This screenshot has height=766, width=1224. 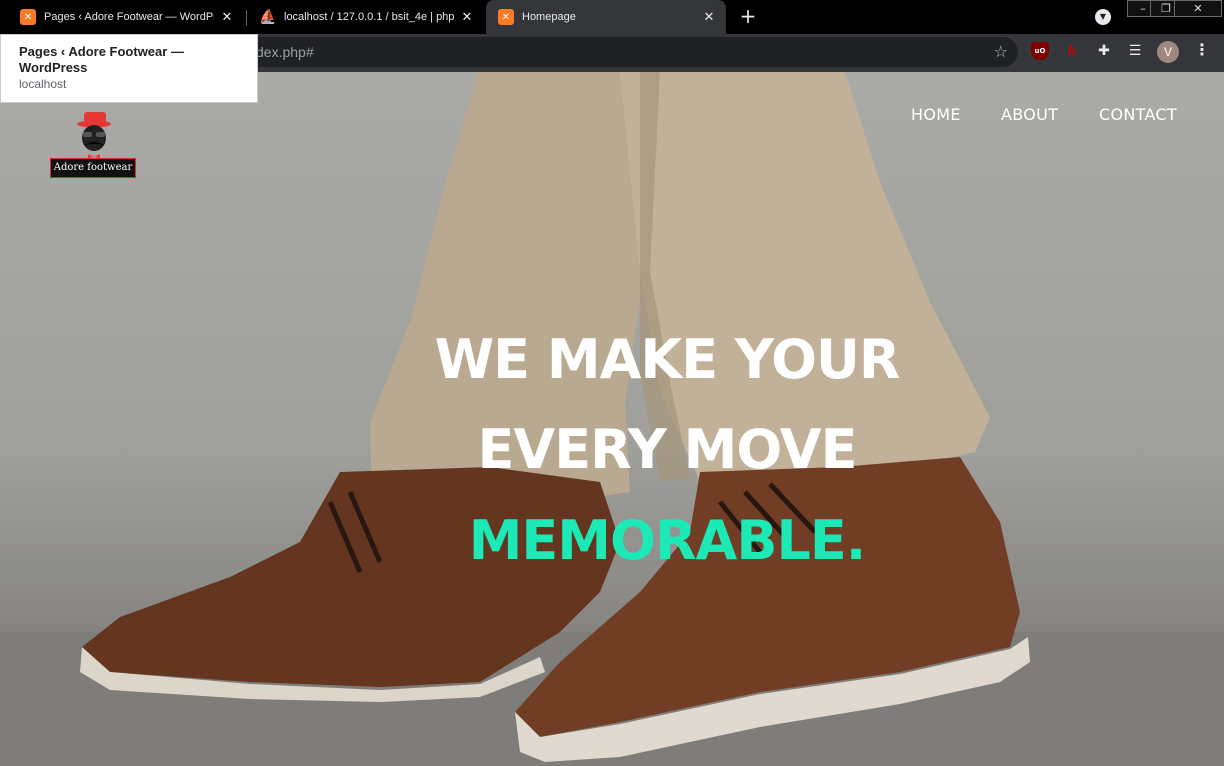 What do you see at coordinates (748, 16) in the screenshot?
I see `new-tab-button: +` at bounding box center [748, 16].